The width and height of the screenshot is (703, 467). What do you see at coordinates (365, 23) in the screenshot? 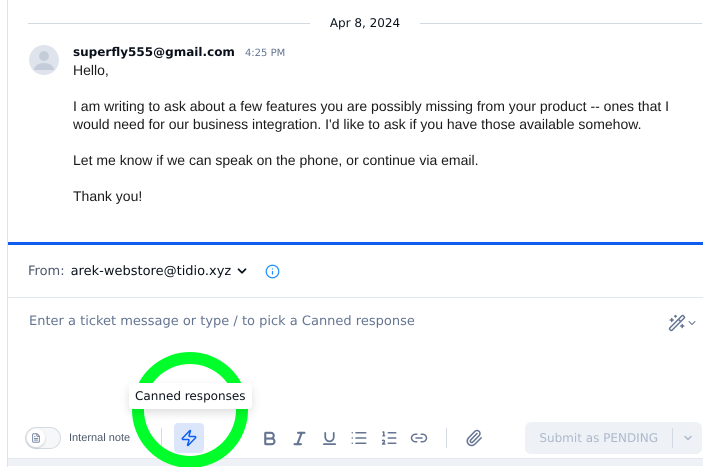
I see `date-divider: Apr 8, 2024` at bounding box center [365, 23].